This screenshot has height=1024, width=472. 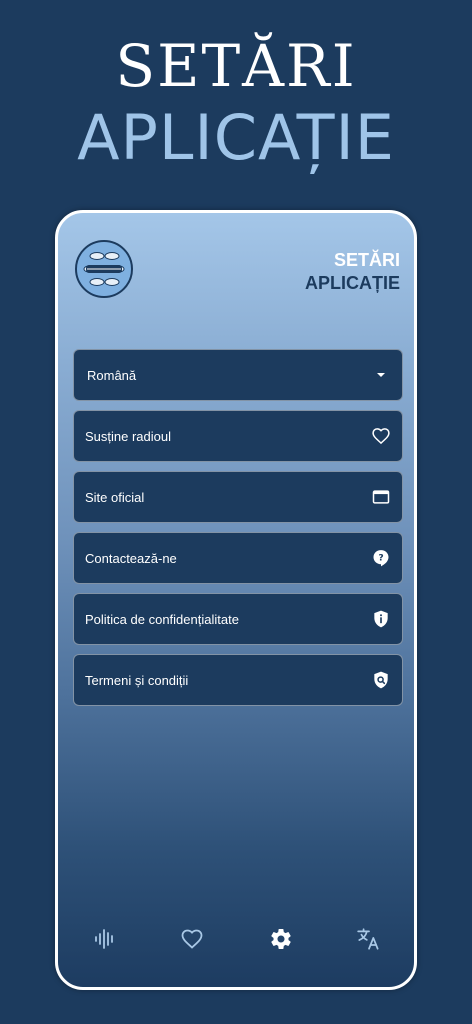 What do you see at coordinates (236, 66) in the screenshot?
I see `hero-title-line1: SETĂRI` at bounding box center [236, 66].